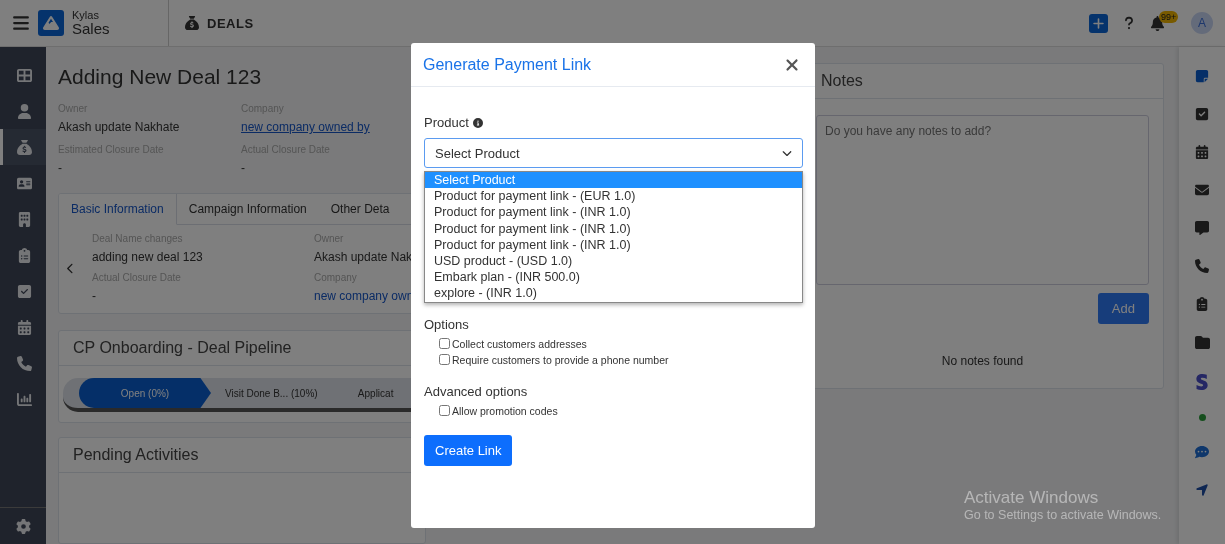 The width and height of the screenshot is (1225, 544). Describe the element at coordinates (91, 29) in the screenshot. I see `product-name: Sales` at that location.